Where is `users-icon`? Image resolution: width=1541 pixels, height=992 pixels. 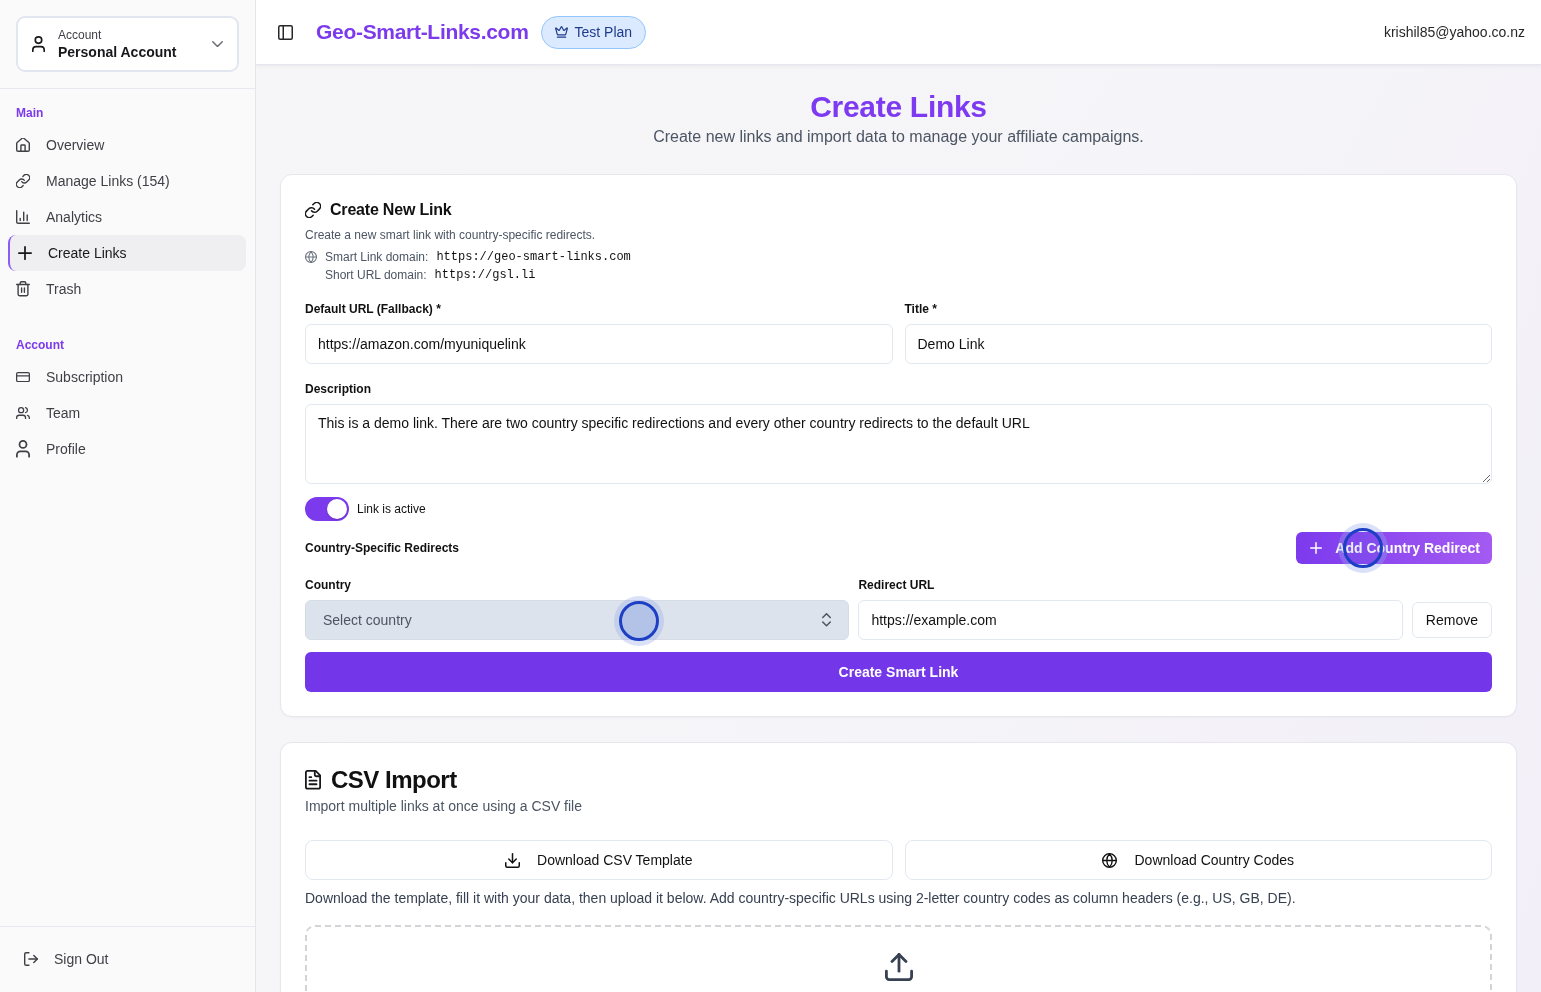 users-icon is located at coordinates (23, 413).